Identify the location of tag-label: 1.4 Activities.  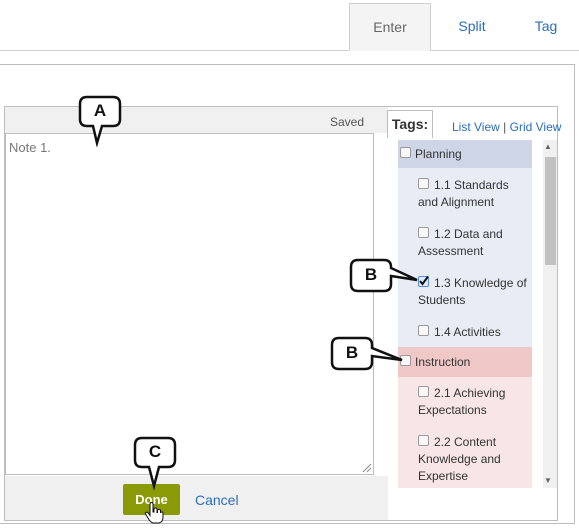
(467, 332).